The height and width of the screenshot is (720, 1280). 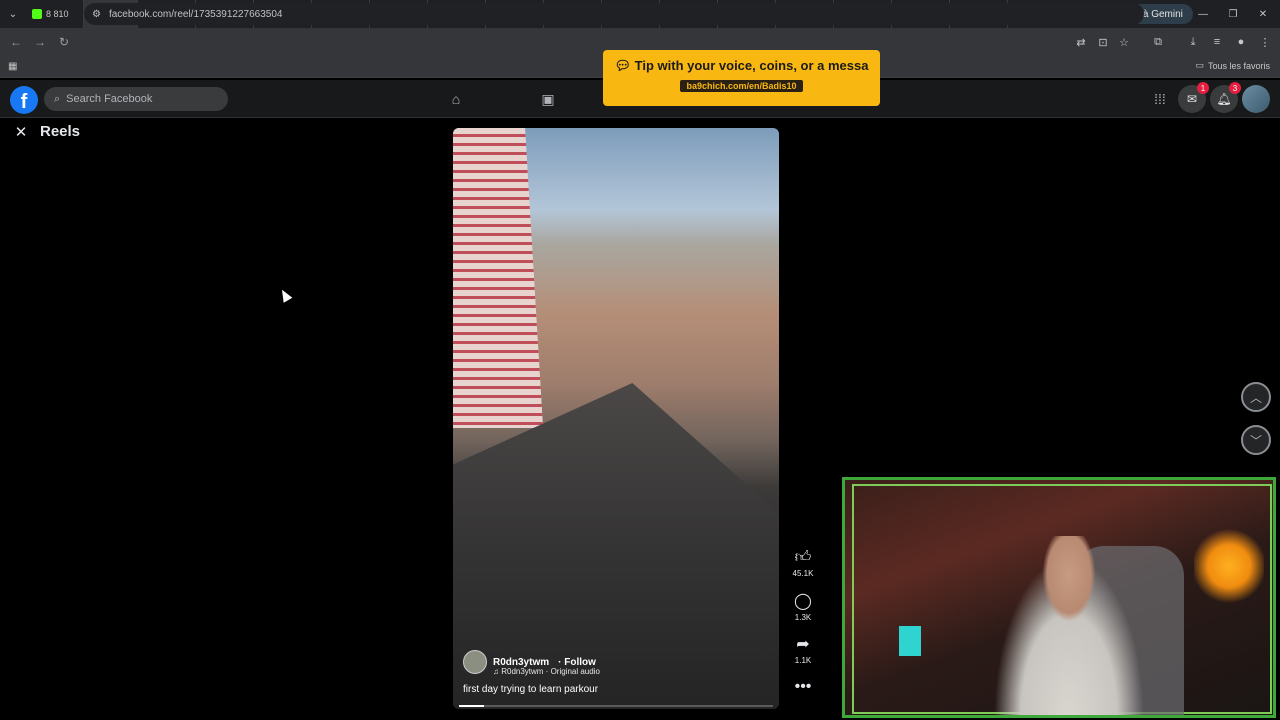 What do you see at coordinates (616, 706) in the screenshot?
I see `video-progress` at bounding box center [616, 706].